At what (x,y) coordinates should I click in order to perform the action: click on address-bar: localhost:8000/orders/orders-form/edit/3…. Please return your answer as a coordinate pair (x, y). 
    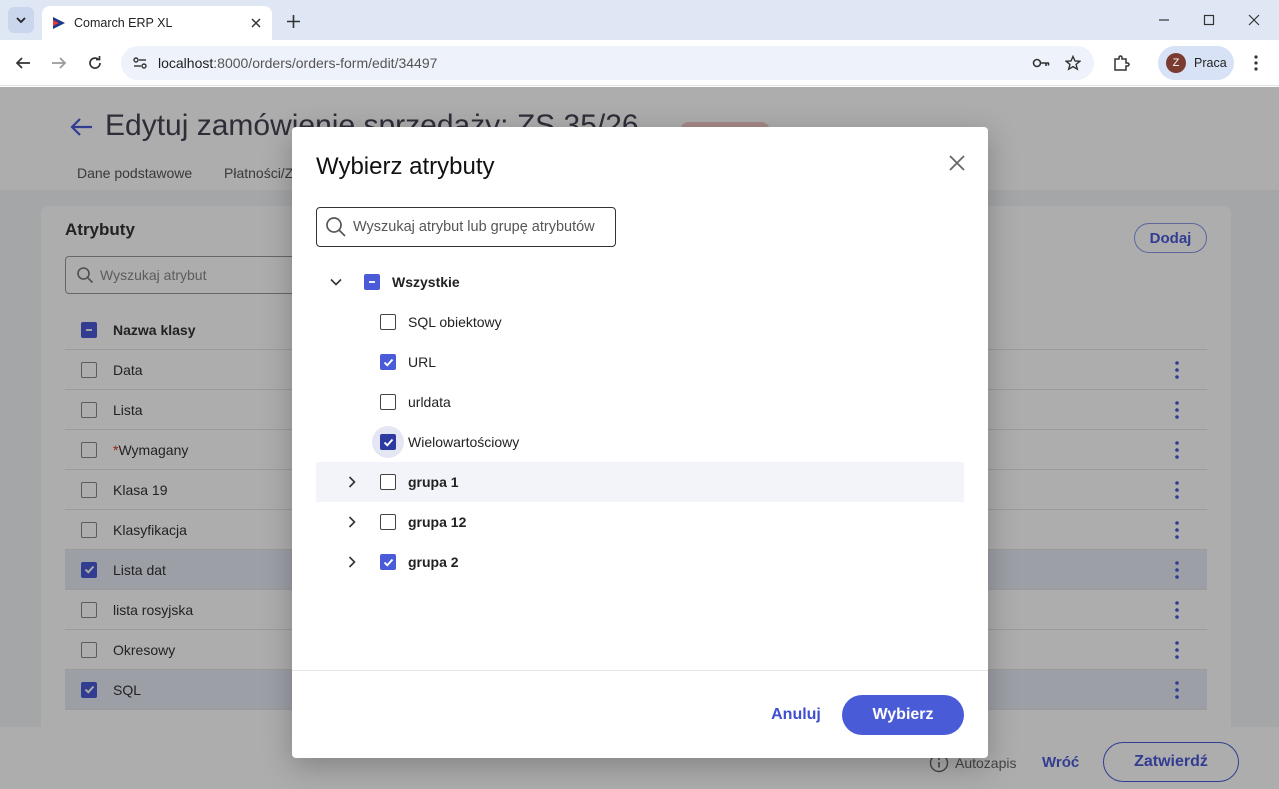
    Looking at the image, I should click on (607, 63).